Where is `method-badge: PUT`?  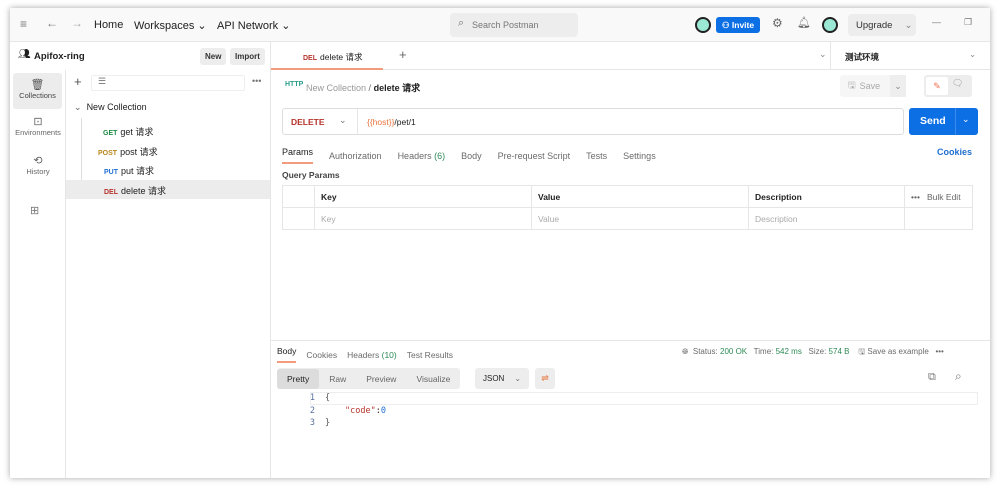 method-badge: PUT is located at coordinates (111, 172).